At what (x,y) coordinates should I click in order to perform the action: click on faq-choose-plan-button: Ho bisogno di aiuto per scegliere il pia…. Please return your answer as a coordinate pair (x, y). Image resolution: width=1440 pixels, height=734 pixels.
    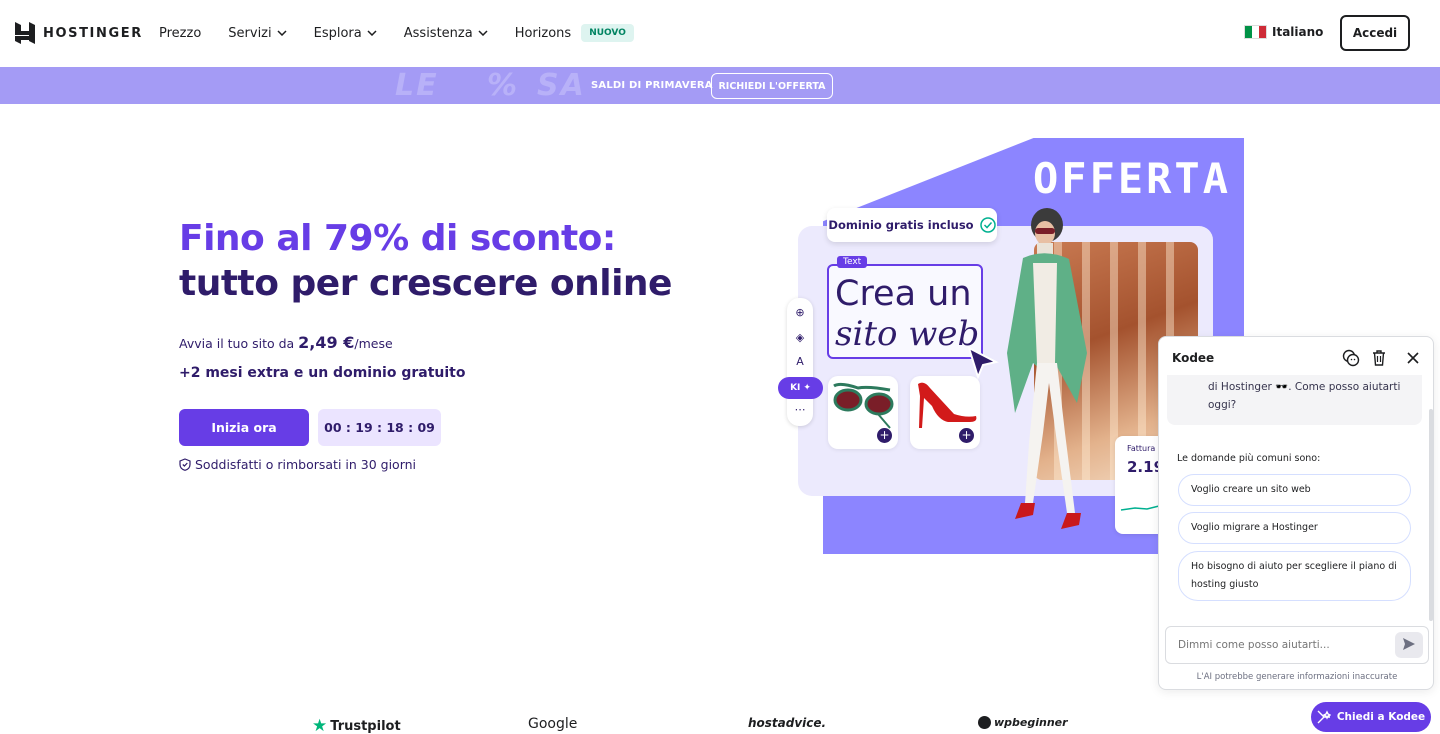
    Looking at the image, I should click on (1294, 576).